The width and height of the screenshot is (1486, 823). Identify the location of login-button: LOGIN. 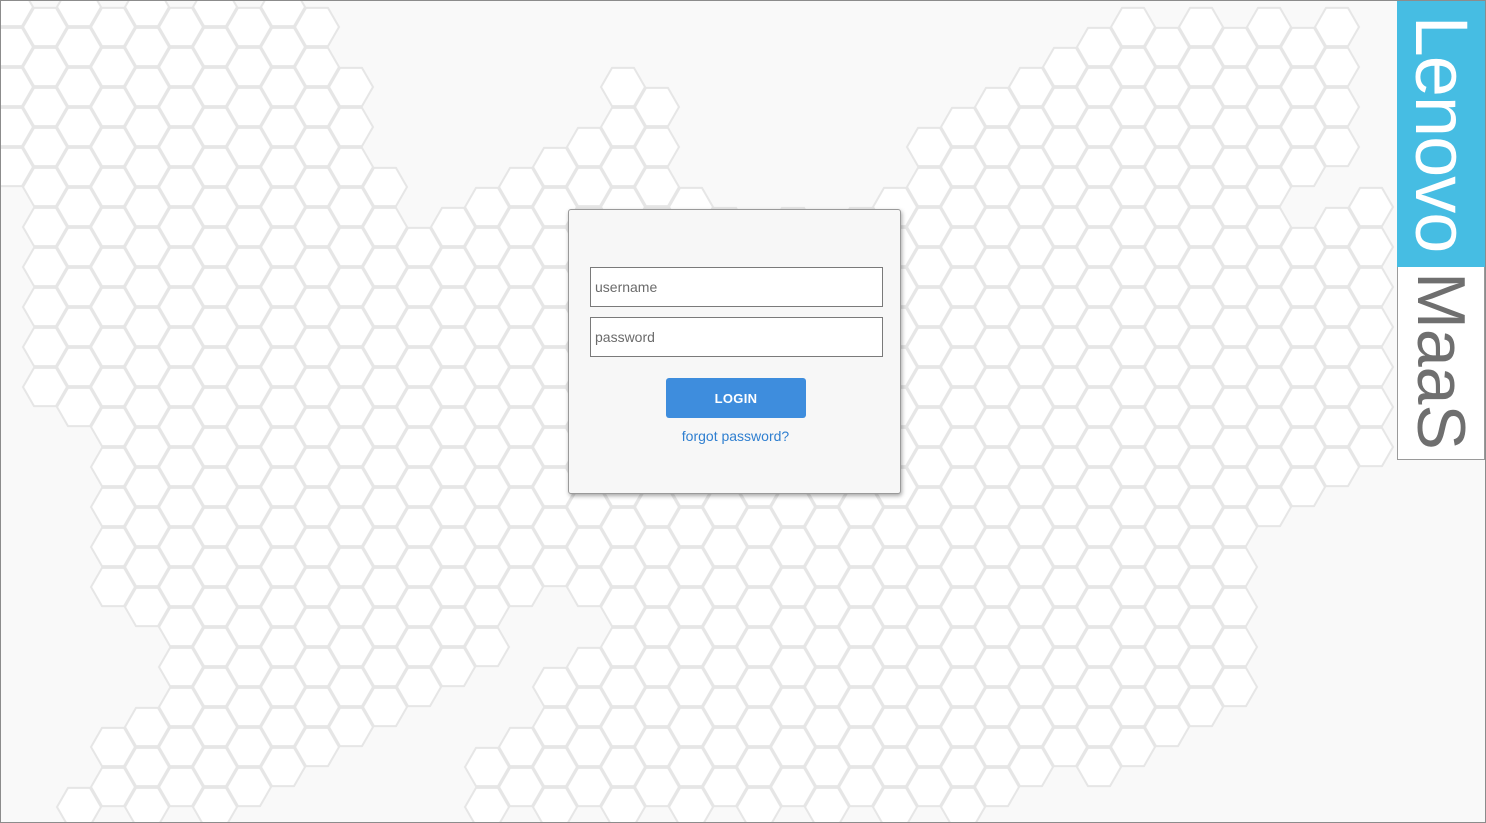
(736, 398).